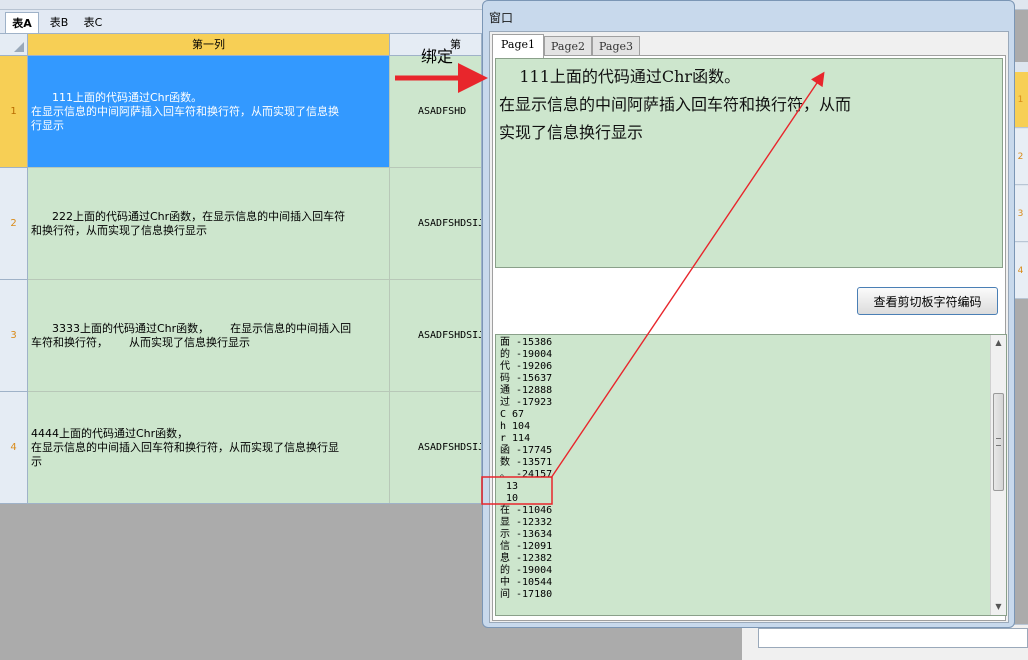  I want to click on char-code-line: h 104, so click(515, 426).